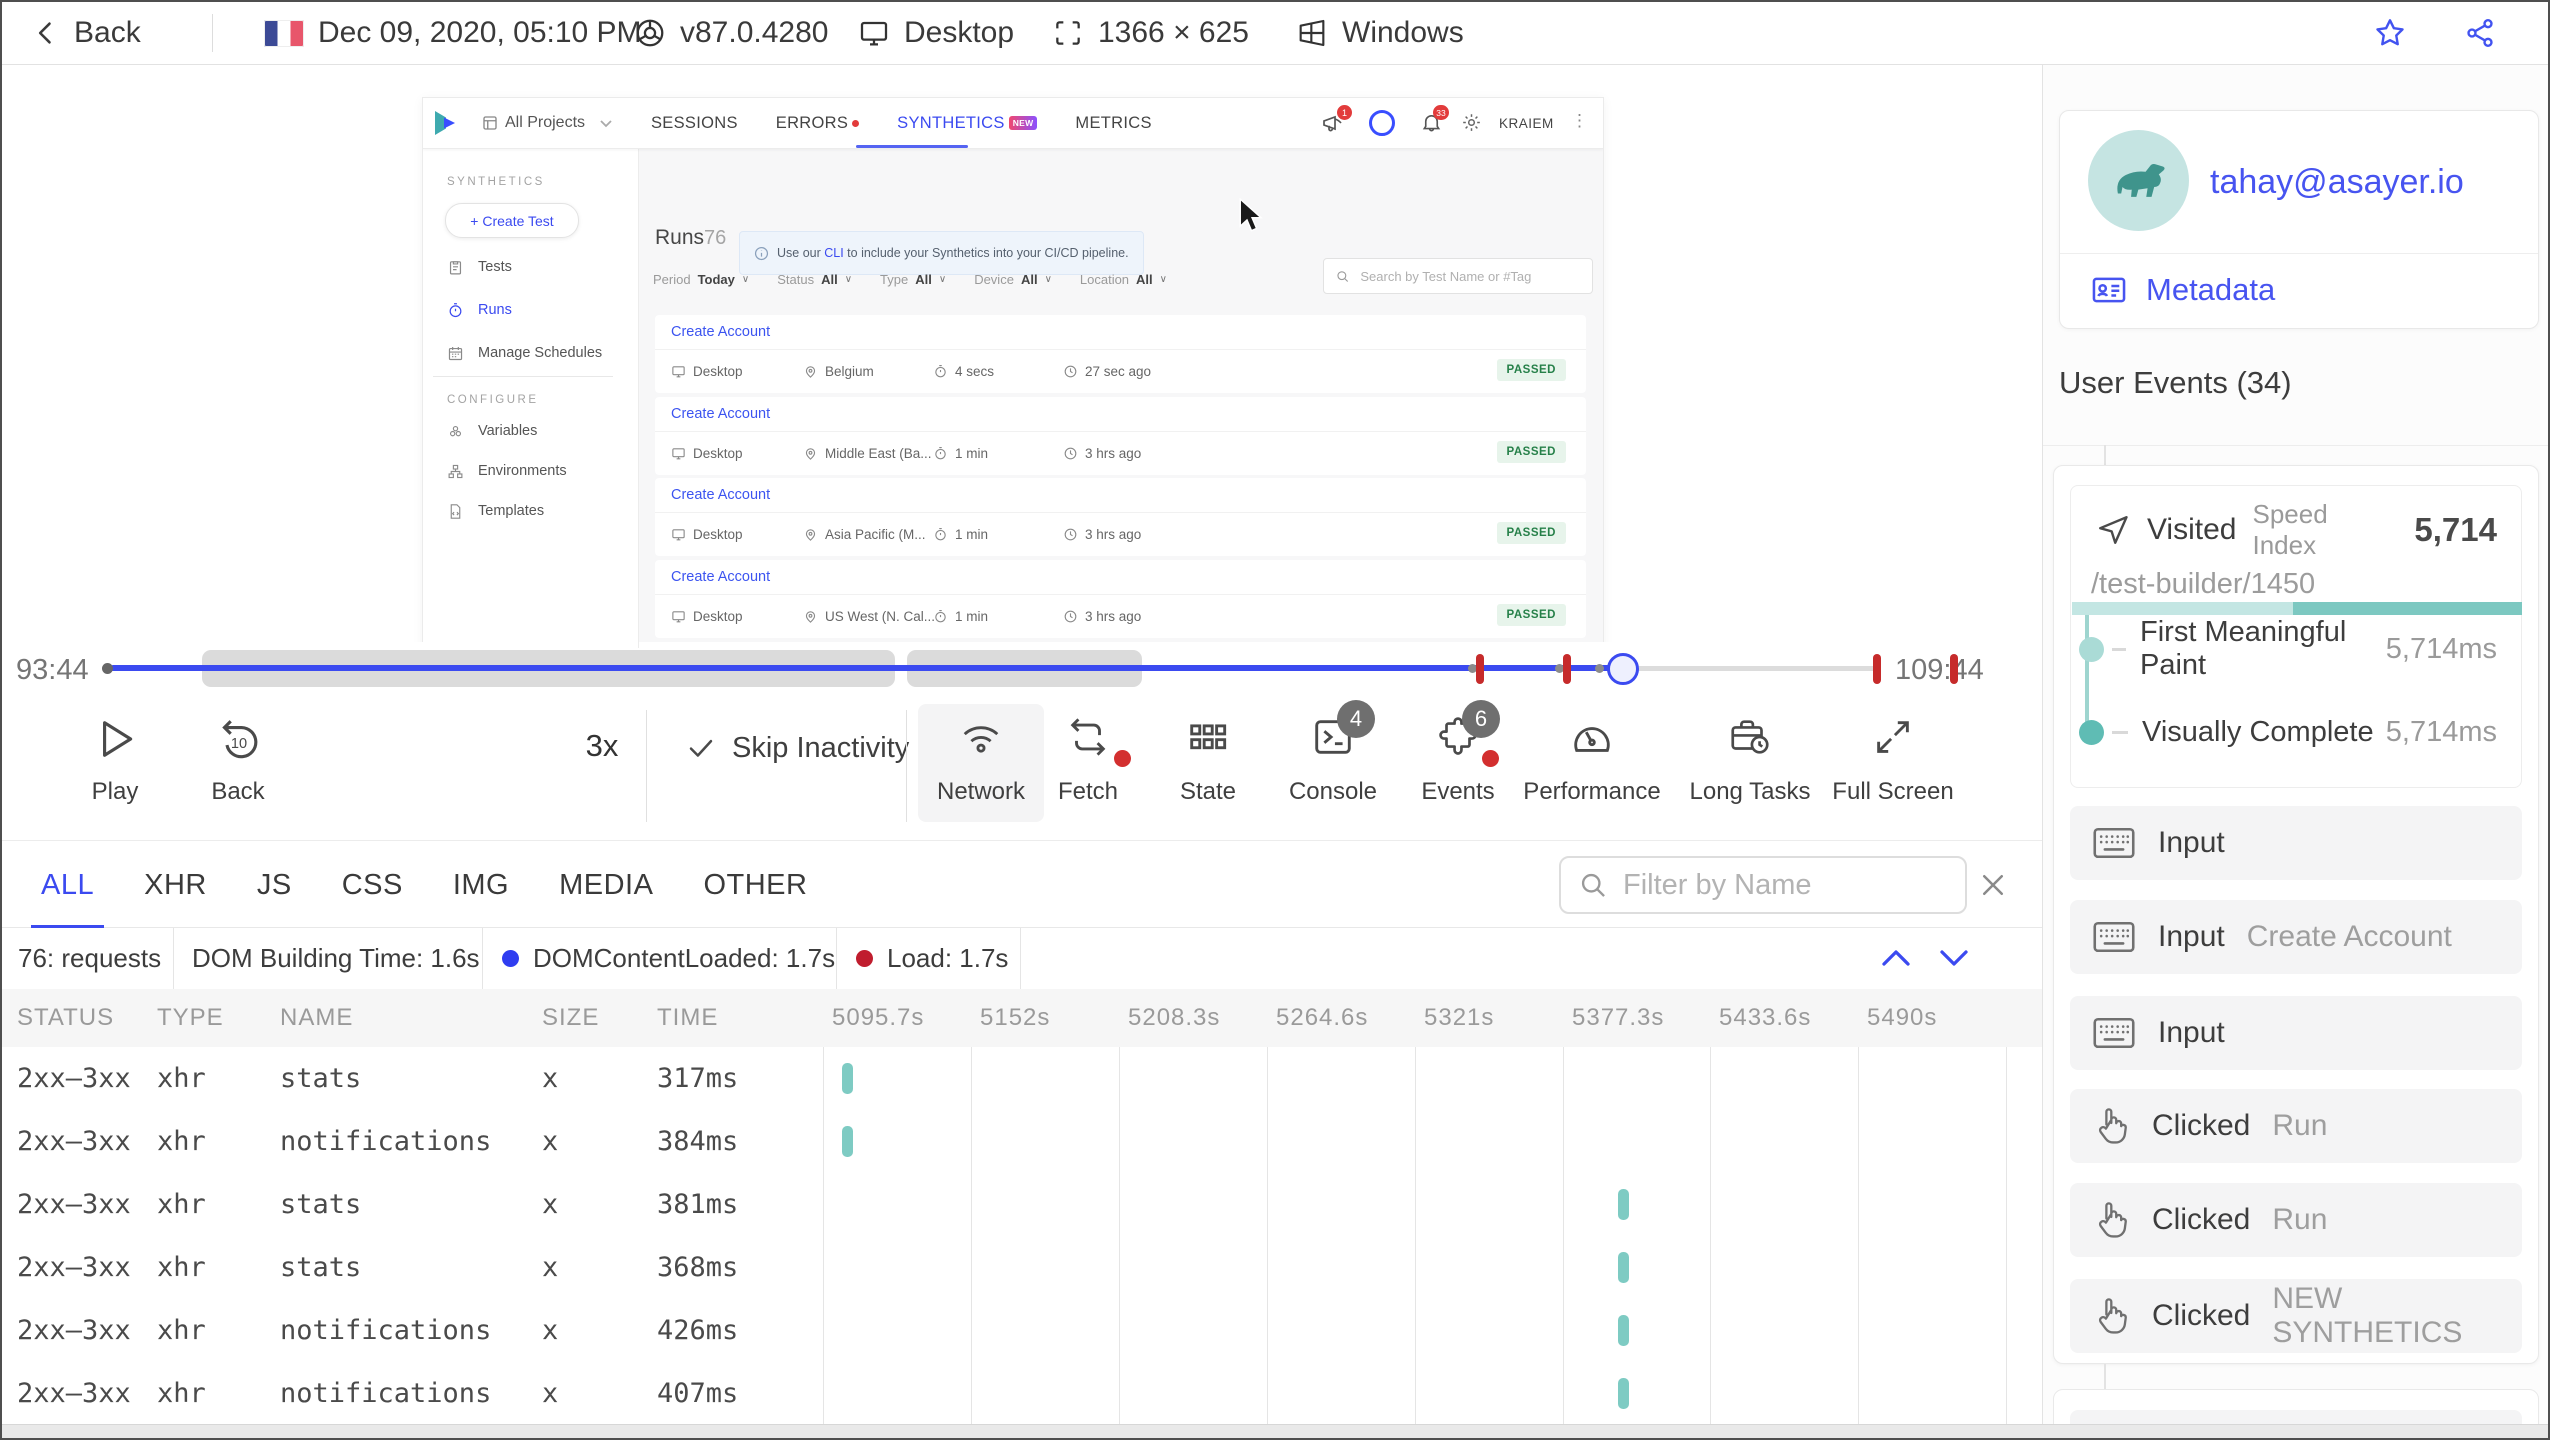 This screenshot has height=1440, width=2550. What do you see at coordinates (1471, 122) in the screenshot?
I see `gear-icon` at bounding box center [1471, 122].